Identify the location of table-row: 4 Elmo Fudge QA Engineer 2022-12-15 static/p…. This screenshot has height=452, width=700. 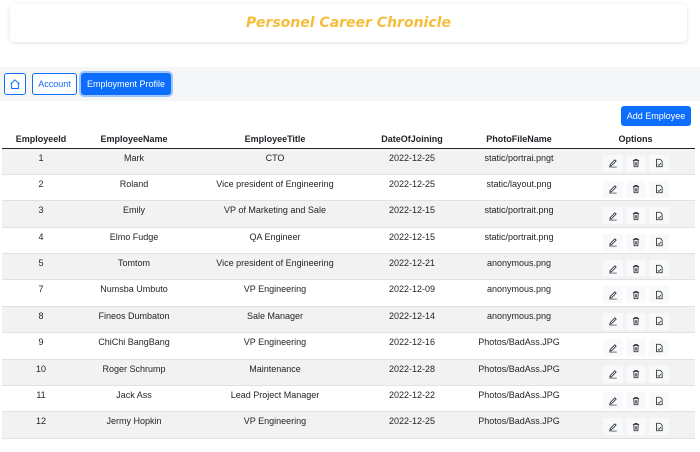
(348, 241).